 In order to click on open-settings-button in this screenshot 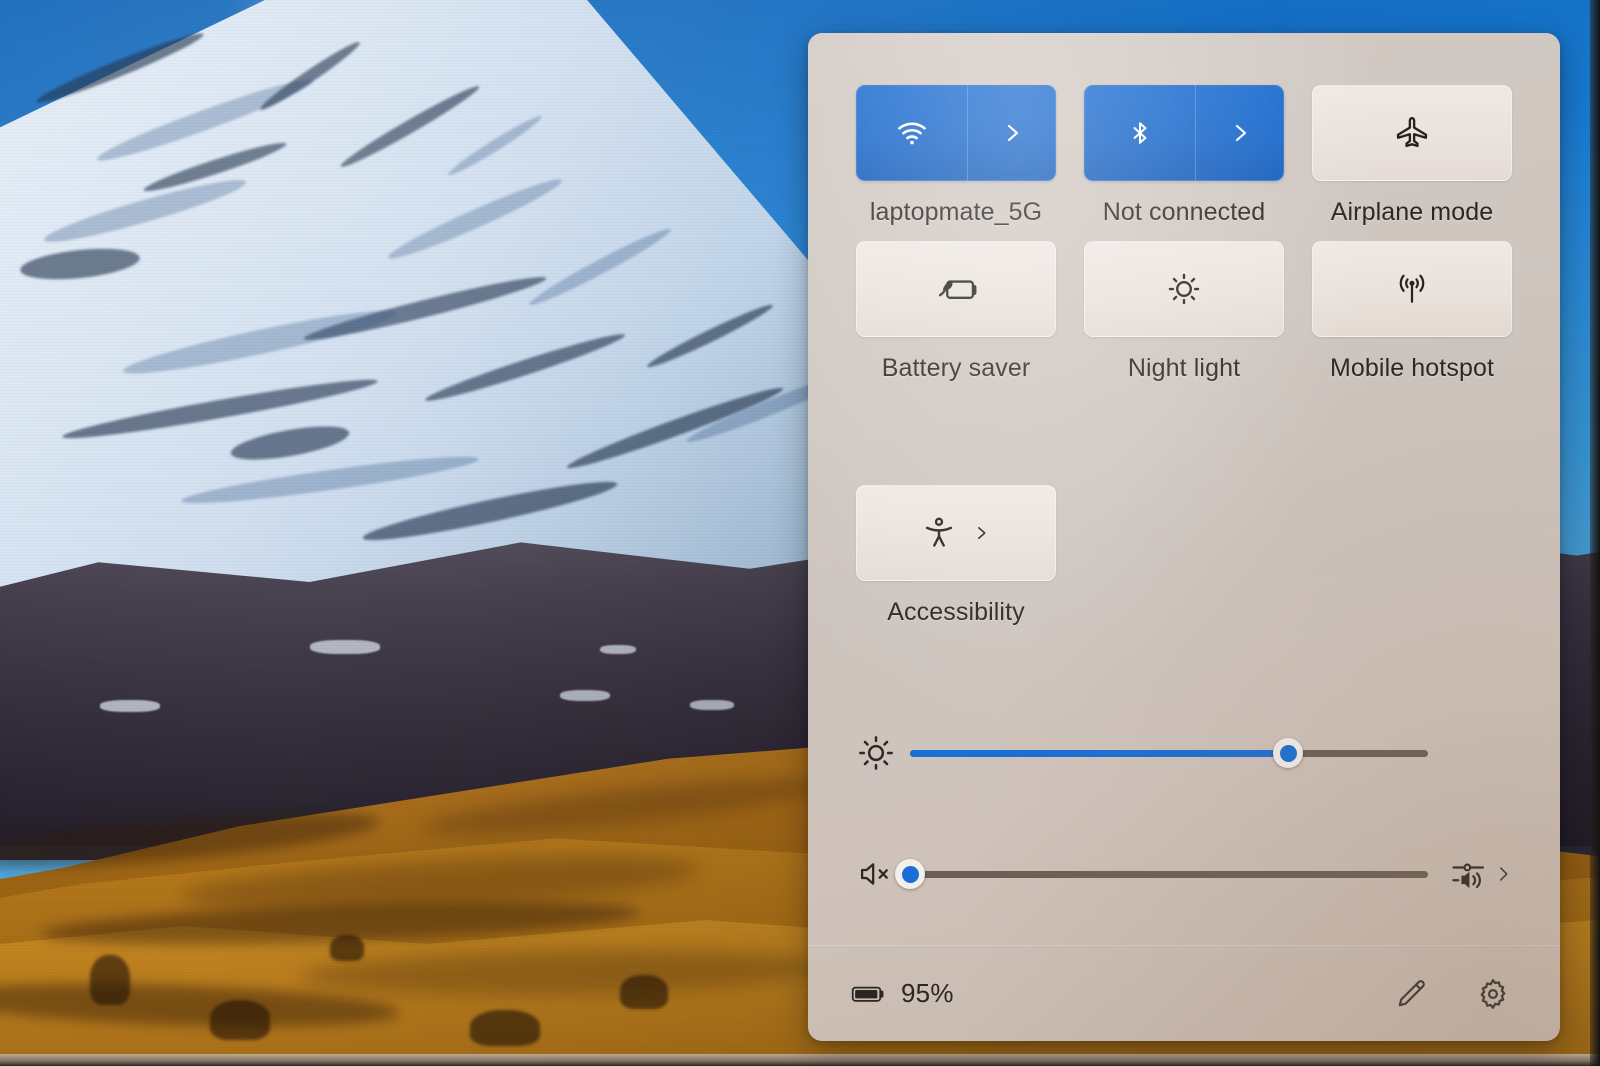, I will do `click(1493, 994)`.